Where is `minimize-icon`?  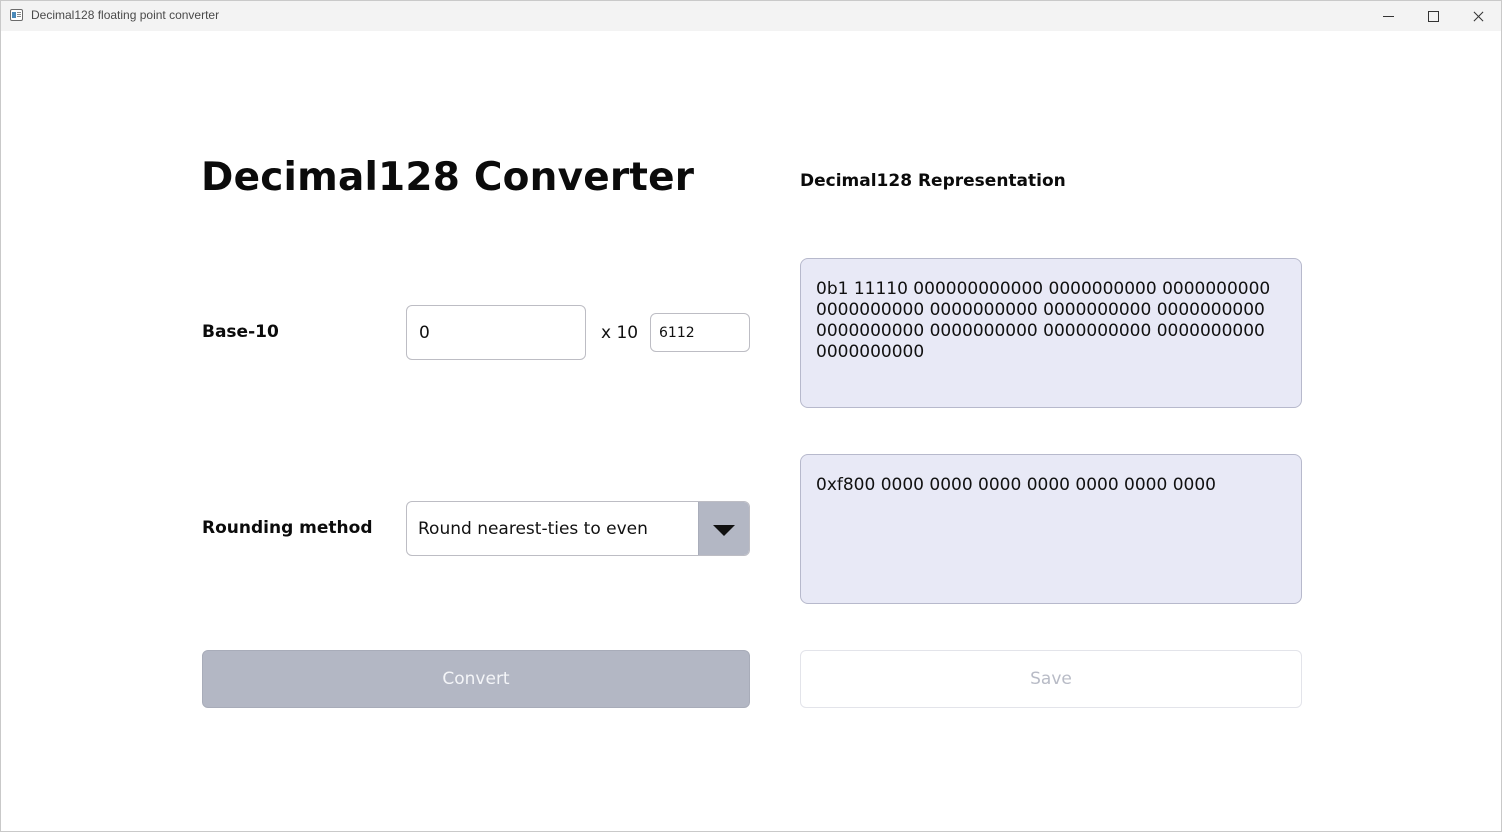 minimize-icon is located at coordinates (1388, 16).